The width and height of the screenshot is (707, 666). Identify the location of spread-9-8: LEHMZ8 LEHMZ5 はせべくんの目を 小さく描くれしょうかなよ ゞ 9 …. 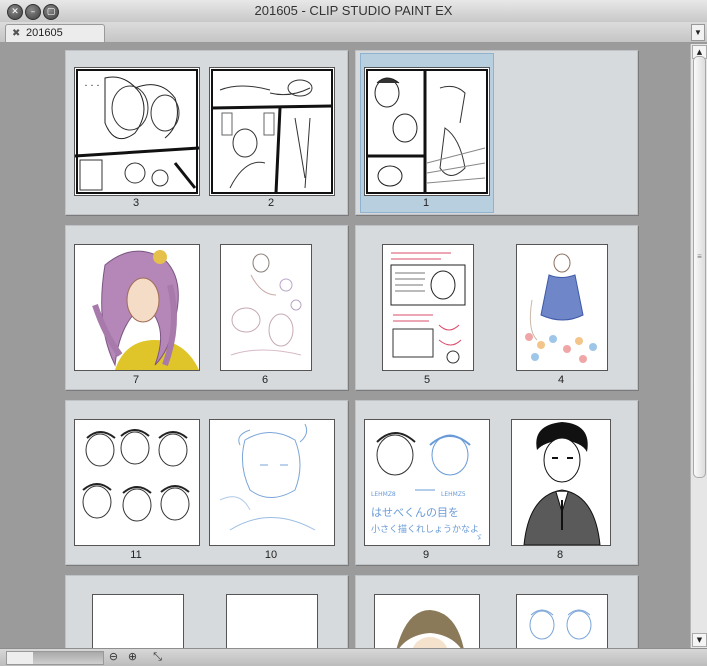
(496, 482).